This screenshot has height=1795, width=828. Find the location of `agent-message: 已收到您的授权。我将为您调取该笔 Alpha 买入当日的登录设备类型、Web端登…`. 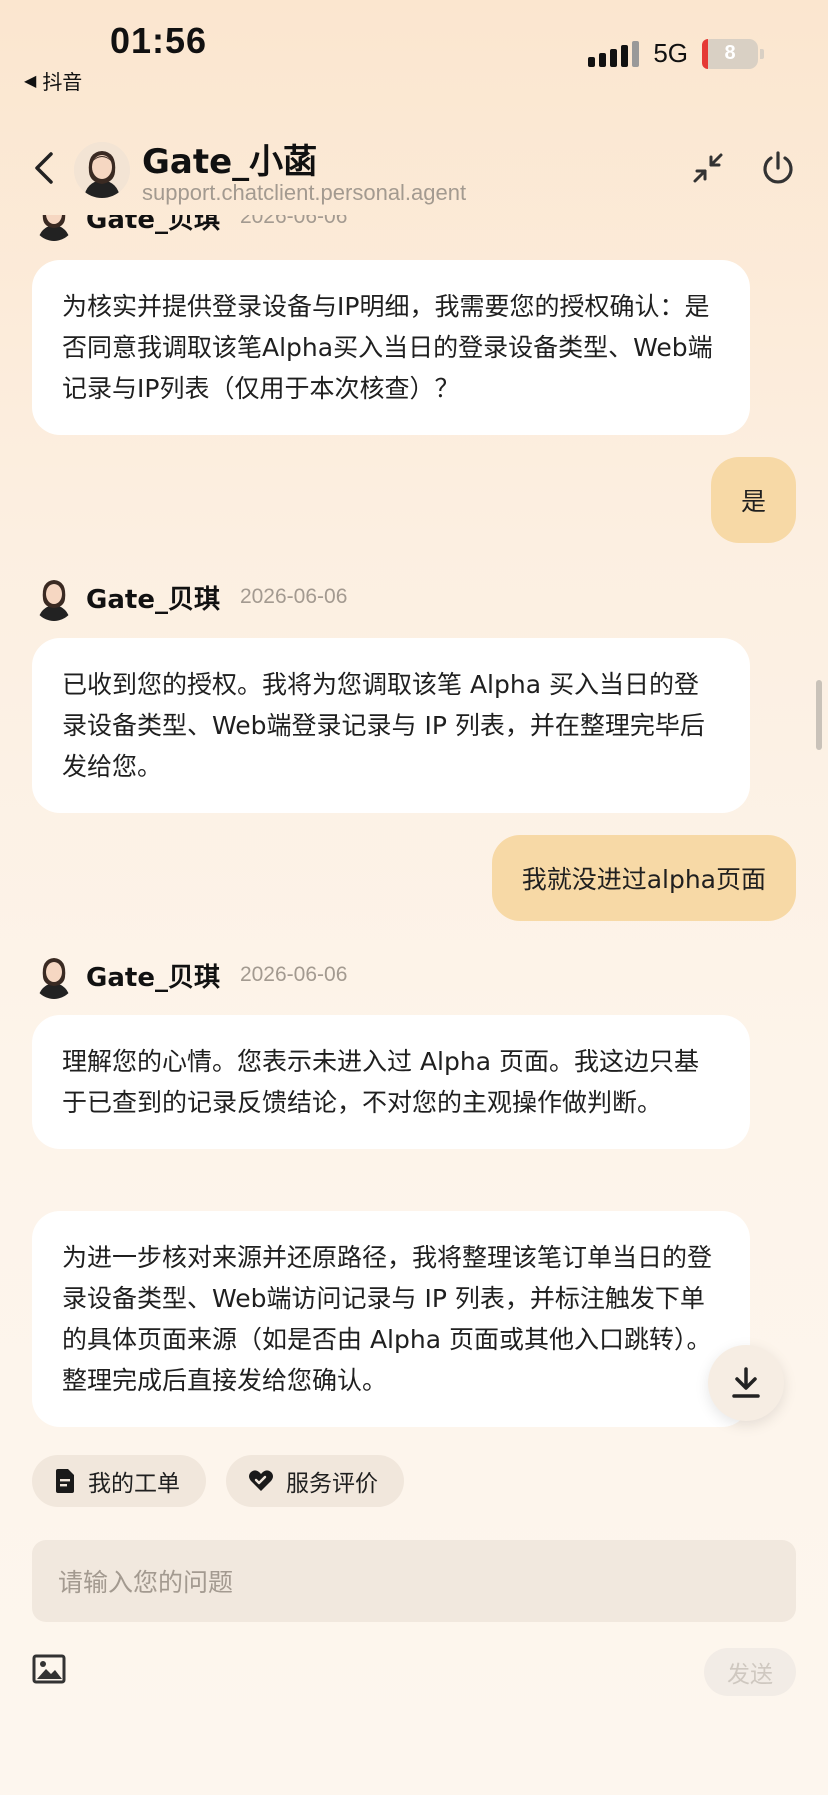

agent-message: 已收到您的授权。我将为您调取该笔 Alpha 买入当日的登录设备类型、Web端登… is located at coordinates (391, 725).